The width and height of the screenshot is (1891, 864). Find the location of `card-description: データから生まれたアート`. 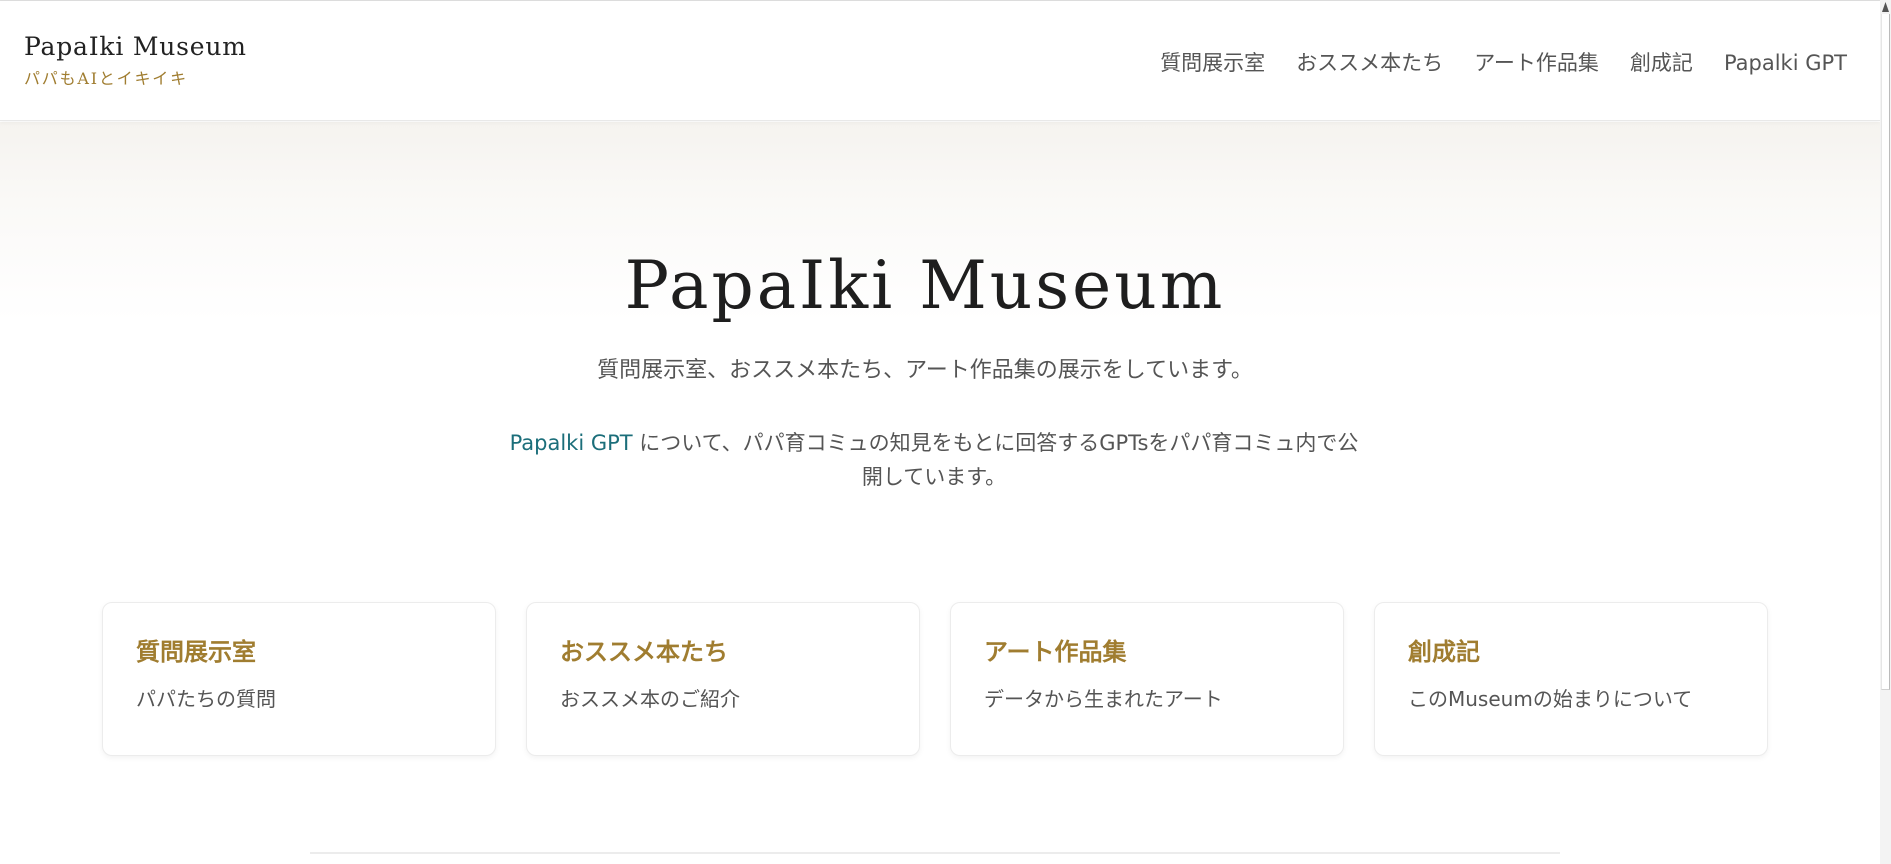

card-description: データから生まれたアート is located at coordinates (1103, 699).